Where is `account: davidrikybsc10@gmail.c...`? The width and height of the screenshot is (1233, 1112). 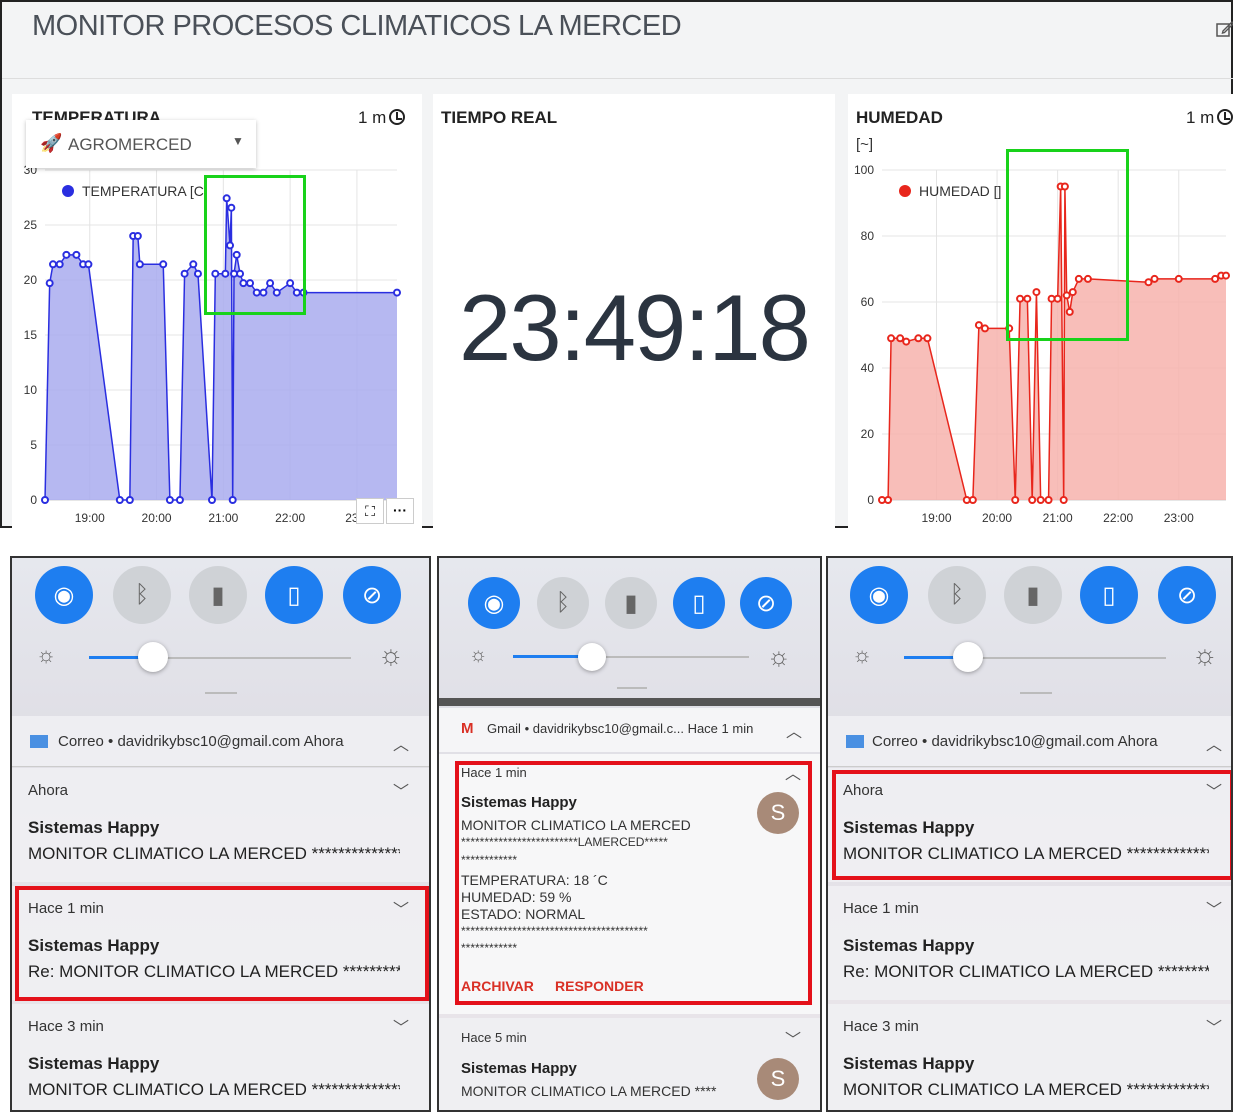 account: davidrikybsc10@gmail.c... is located at coordinates (608, 728).